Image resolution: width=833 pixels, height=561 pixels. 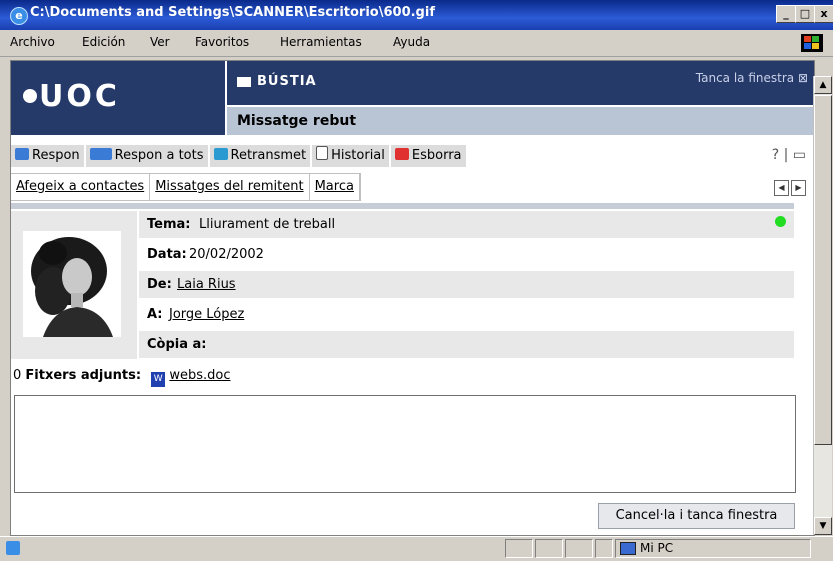 I want to click on help-icon: ?, so click(x=775, y=155).